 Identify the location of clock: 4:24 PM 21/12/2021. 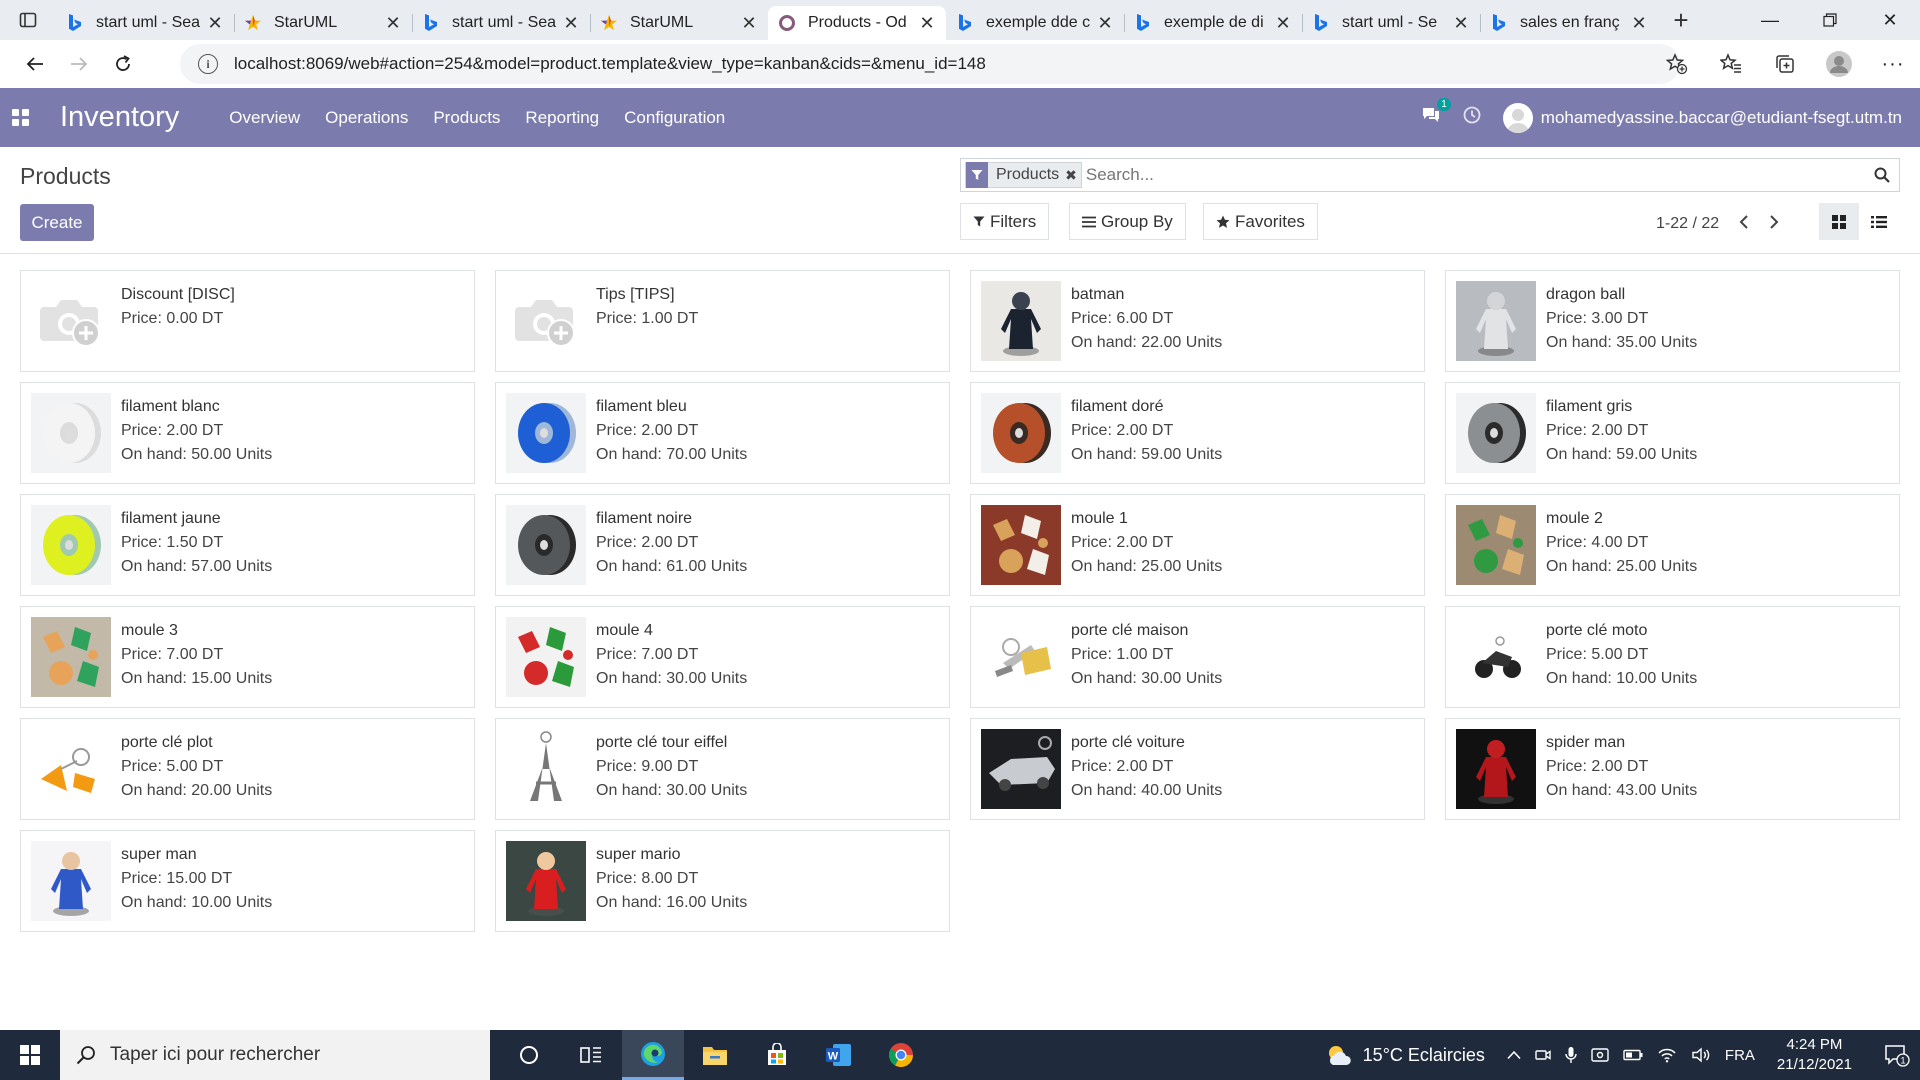
(1814, 1055).